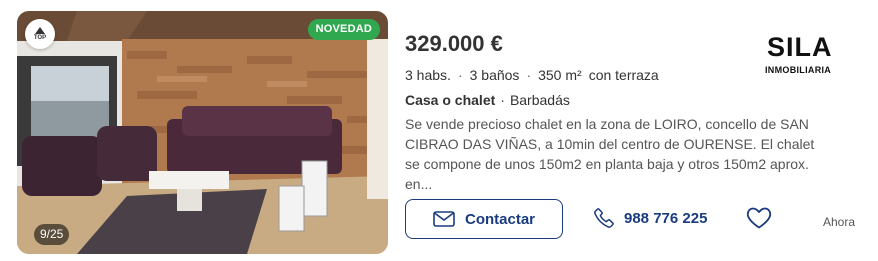 This screenshot has height=261, width=878. I want to click on listing-type-location: Casa o chalet · Barbadás, so click(487, 100).